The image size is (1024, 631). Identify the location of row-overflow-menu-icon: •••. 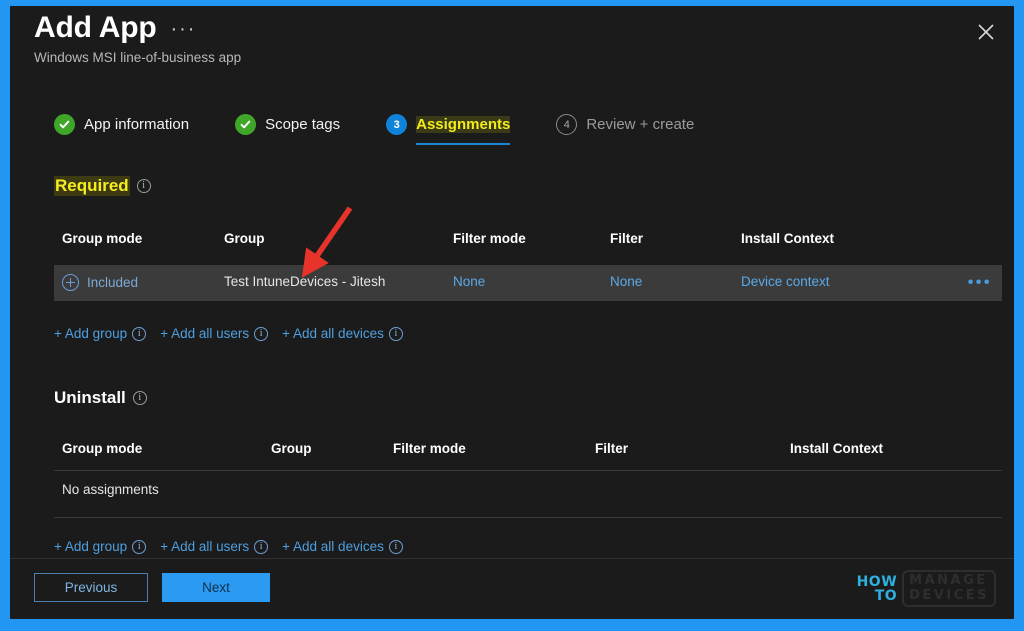
(980, 283).